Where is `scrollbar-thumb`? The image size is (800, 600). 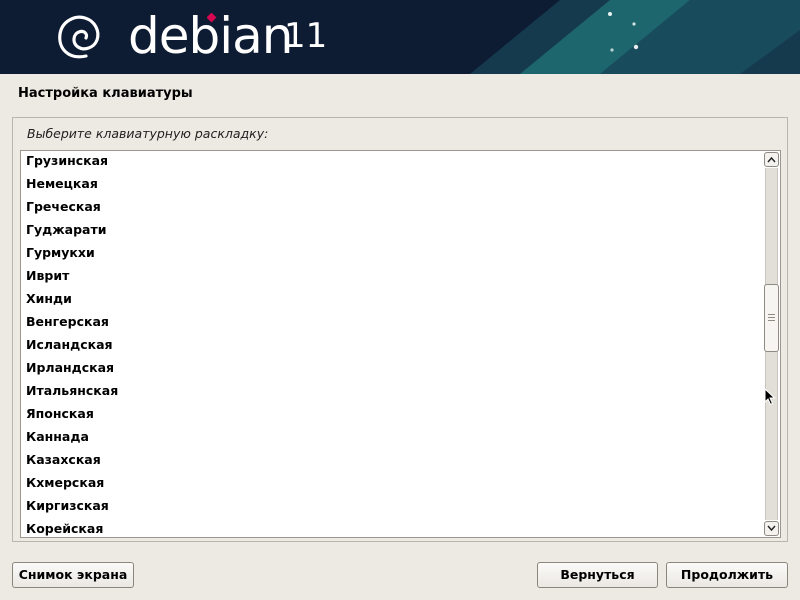 scrollbar-thumb is located at coordinates (771, 318).